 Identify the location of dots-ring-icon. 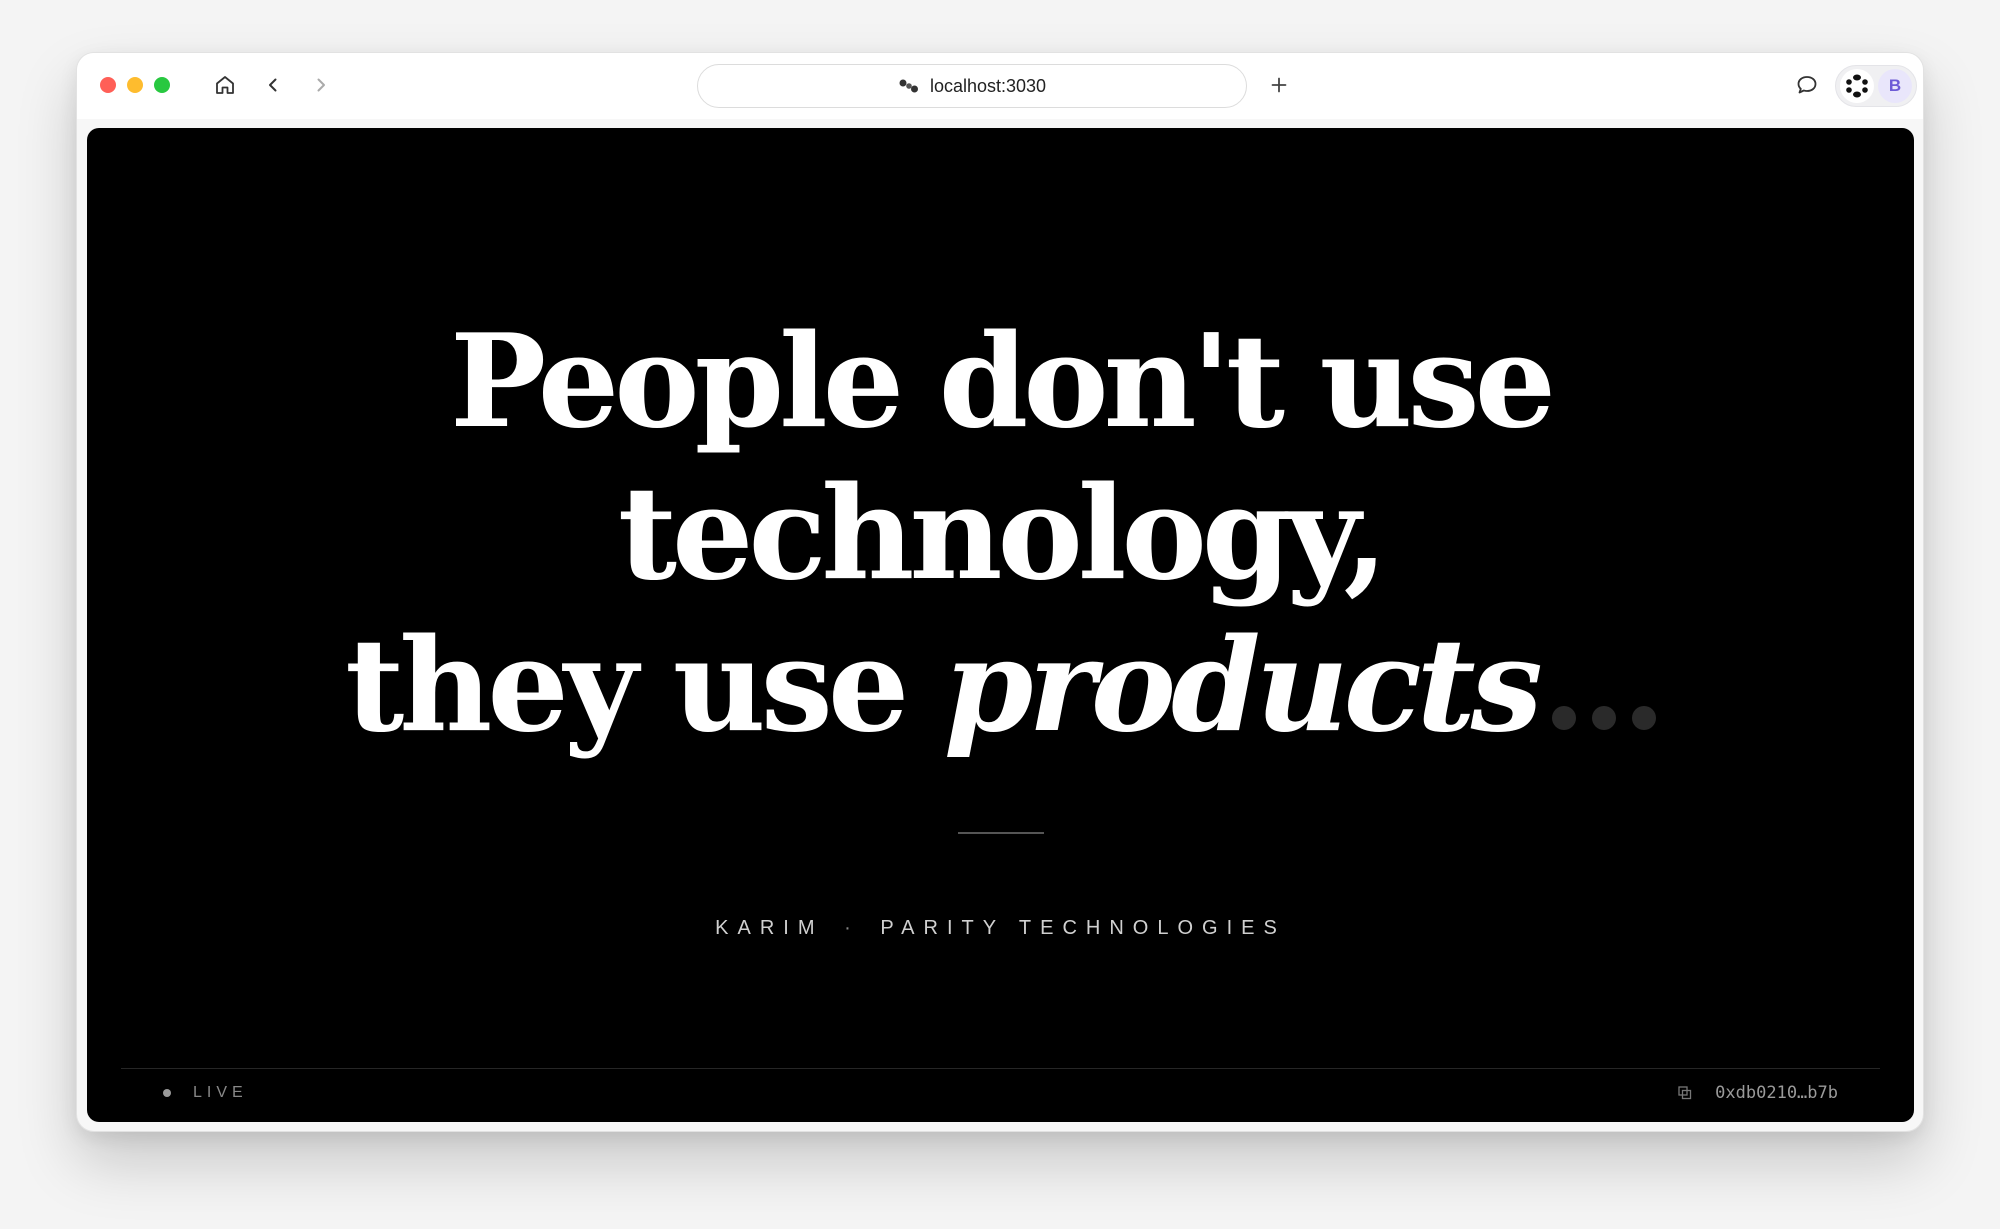
(1857, 86).